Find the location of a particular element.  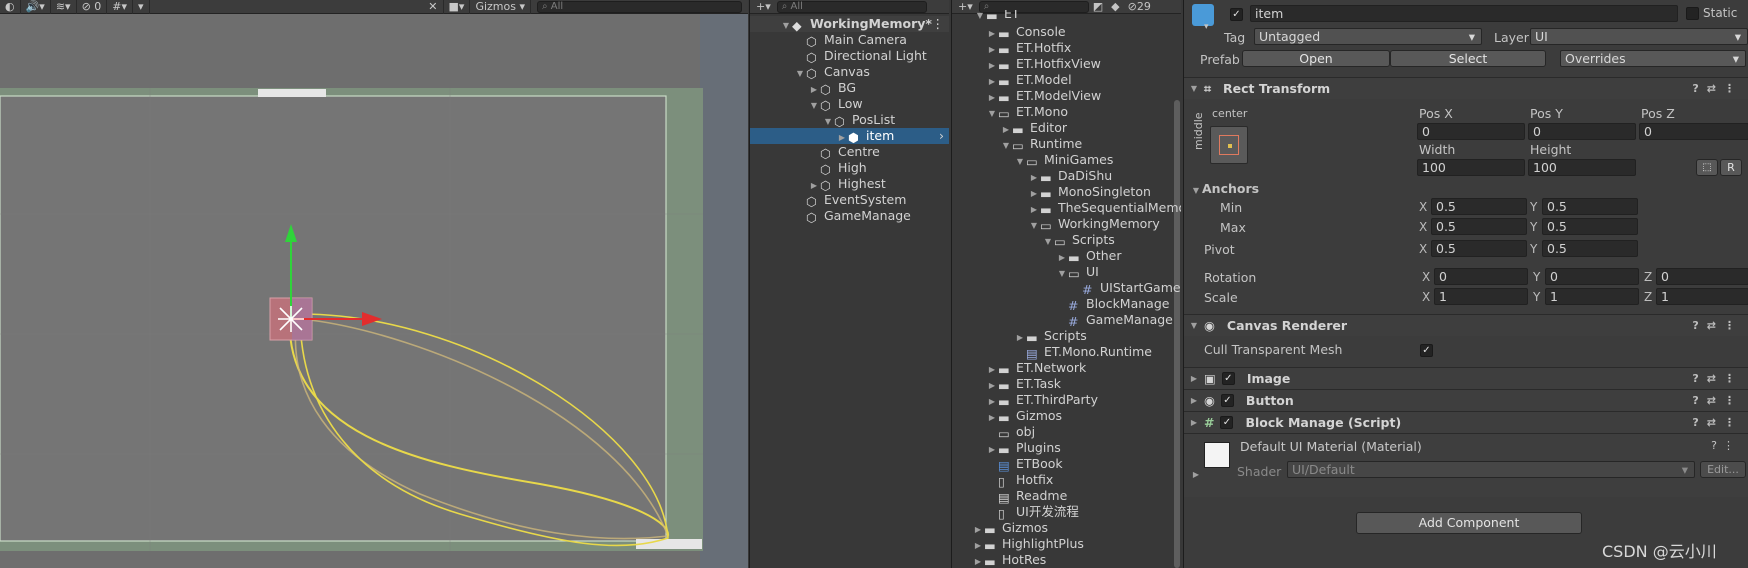

rect-transform-header: ▼ ⌗ Rect Transform ?⇄⋮ is located at coordinates (1466, 88).